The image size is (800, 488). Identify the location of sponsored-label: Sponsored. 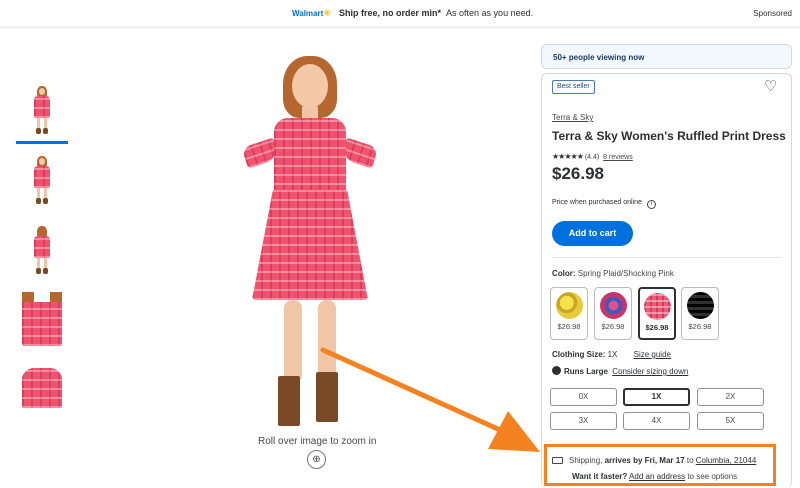
(772, 13).